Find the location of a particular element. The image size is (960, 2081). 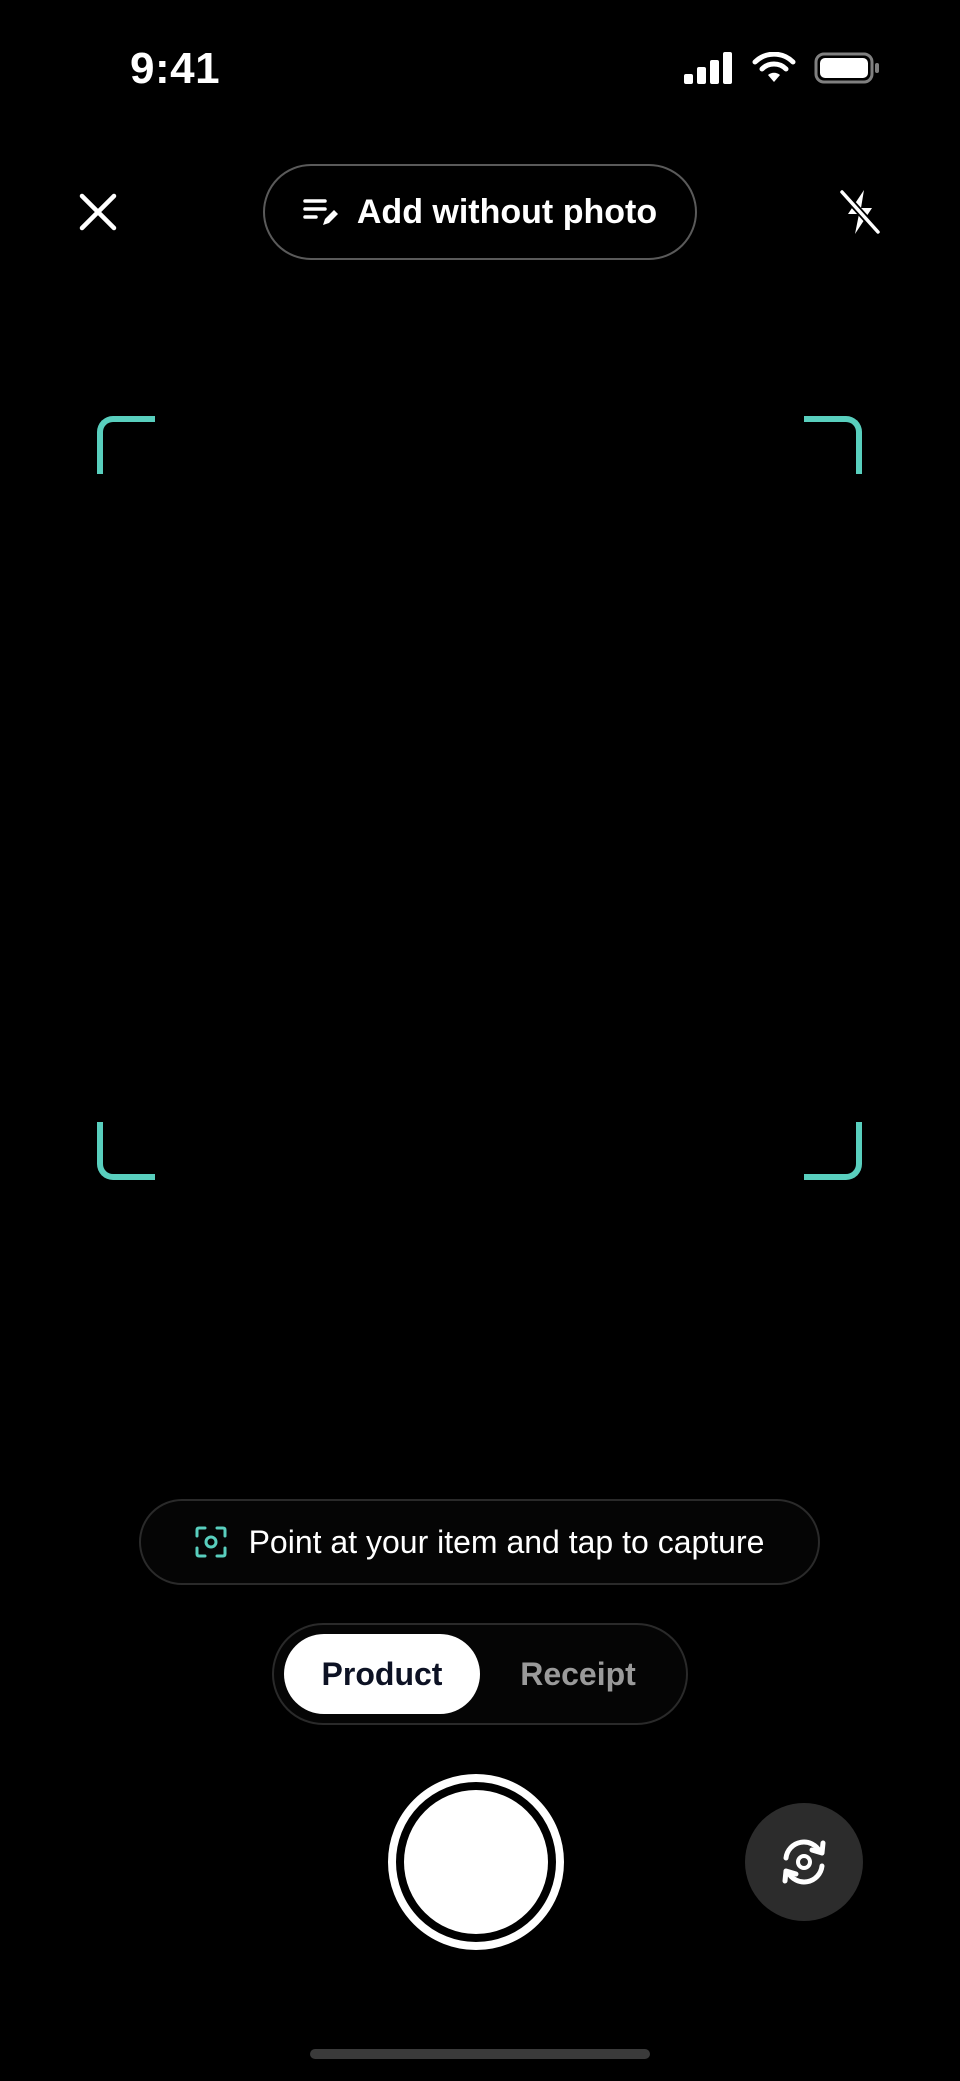

wifi-icon is located at coordinates (774, 67).